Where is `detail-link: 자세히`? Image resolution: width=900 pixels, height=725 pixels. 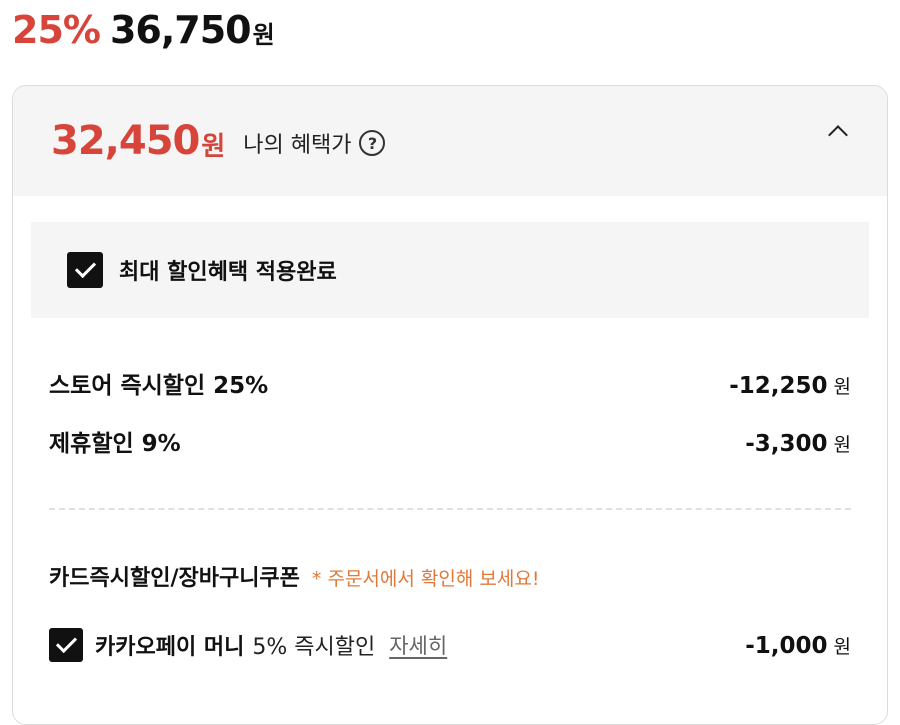 detail-link: 자세히 is located at coordinates (418, 645).